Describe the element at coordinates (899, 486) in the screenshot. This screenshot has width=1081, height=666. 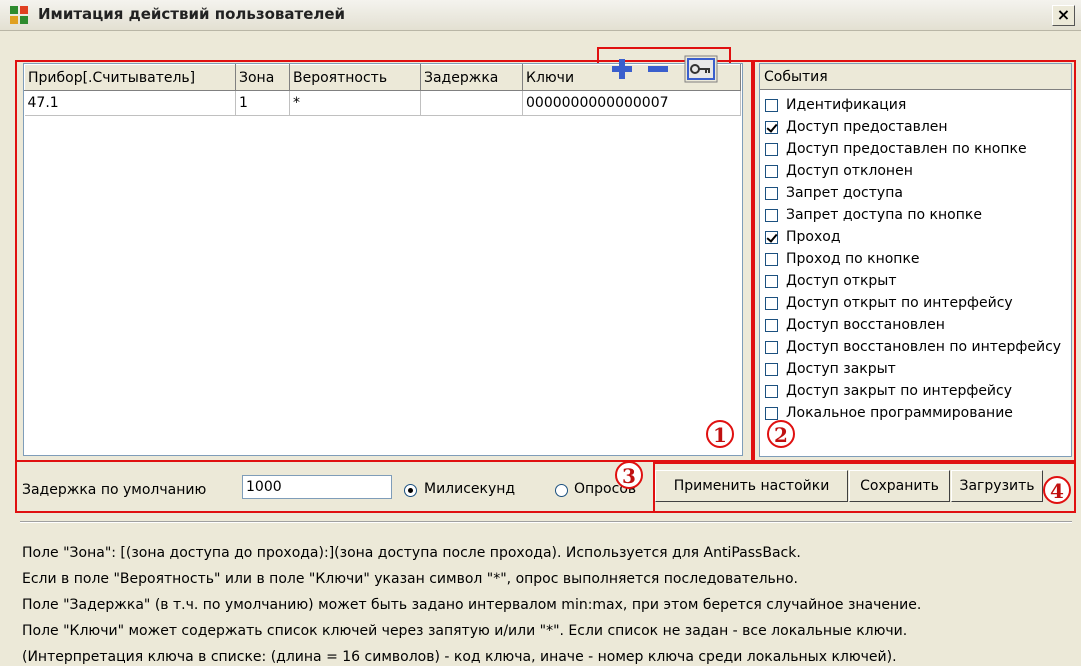
I see `save-button: Сохранить` at that location.